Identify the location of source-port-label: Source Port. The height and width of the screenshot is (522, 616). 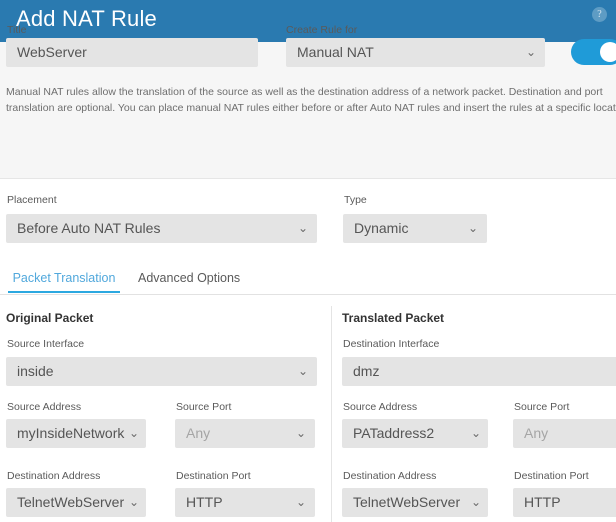
(204, 407).